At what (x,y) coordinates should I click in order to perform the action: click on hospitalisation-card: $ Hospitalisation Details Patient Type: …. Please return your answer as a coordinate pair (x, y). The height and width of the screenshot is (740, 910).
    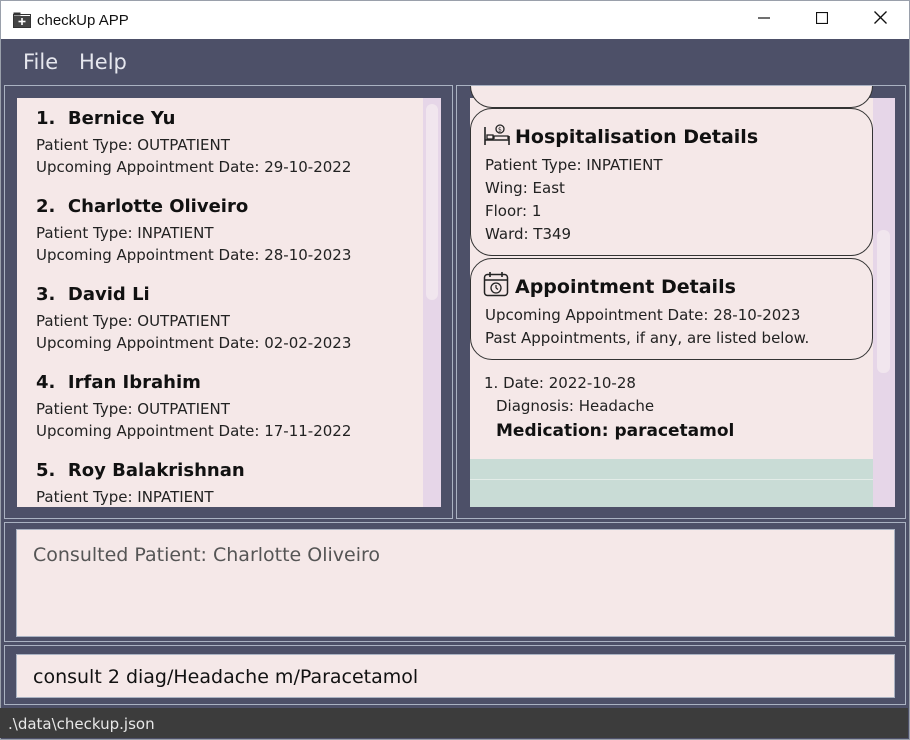
    Looking at the image, I should click on (671, 182).